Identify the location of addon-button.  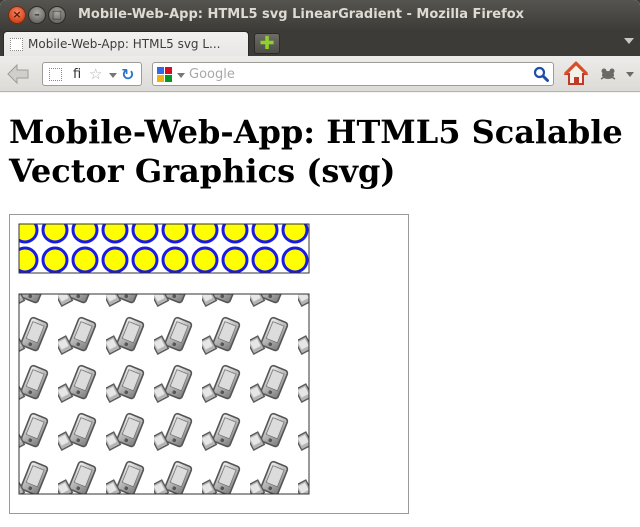
(608, 74).